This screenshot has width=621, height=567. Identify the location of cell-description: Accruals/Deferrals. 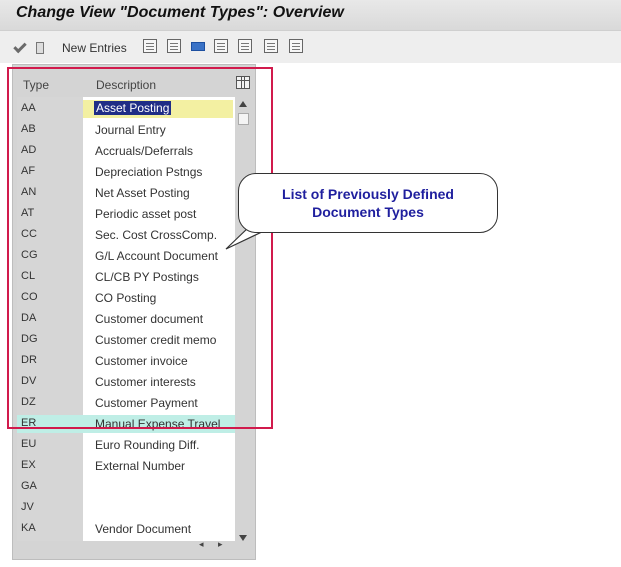
(144, 151).